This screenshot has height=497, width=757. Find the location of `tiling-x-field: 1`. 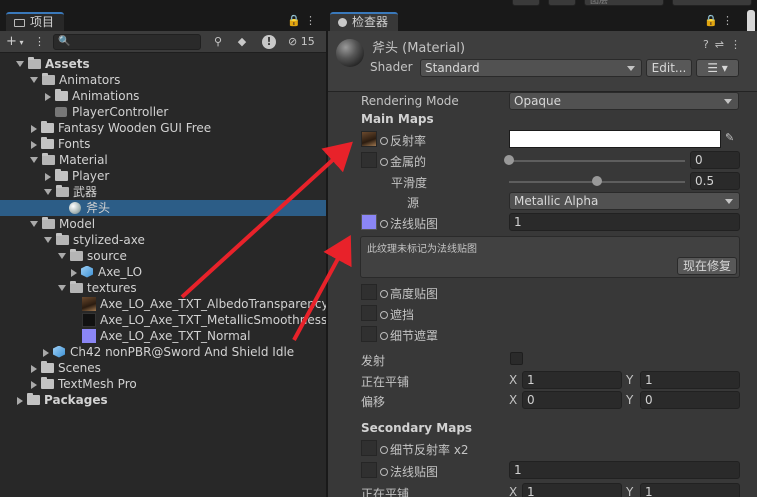

tiling-x-field: 1 is located at coordinates (572, 380).